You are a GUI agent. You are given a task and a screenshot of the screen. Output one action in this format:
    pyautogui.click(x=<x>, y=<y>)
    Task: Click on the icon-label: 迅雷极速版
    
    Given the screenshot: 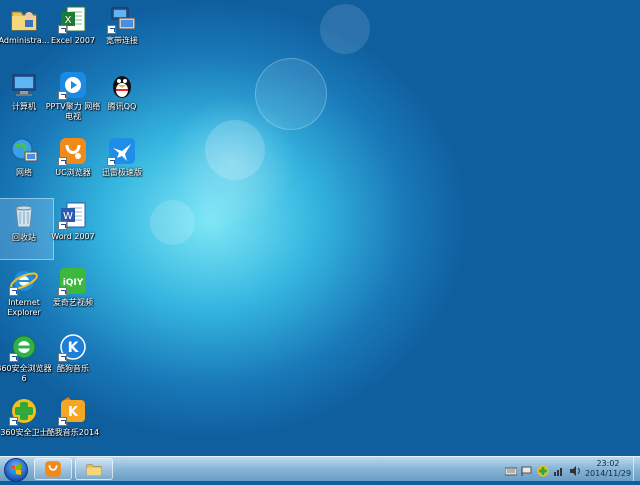 What is the action you would take?
    pyautogui.click(x=122, y=172)
    